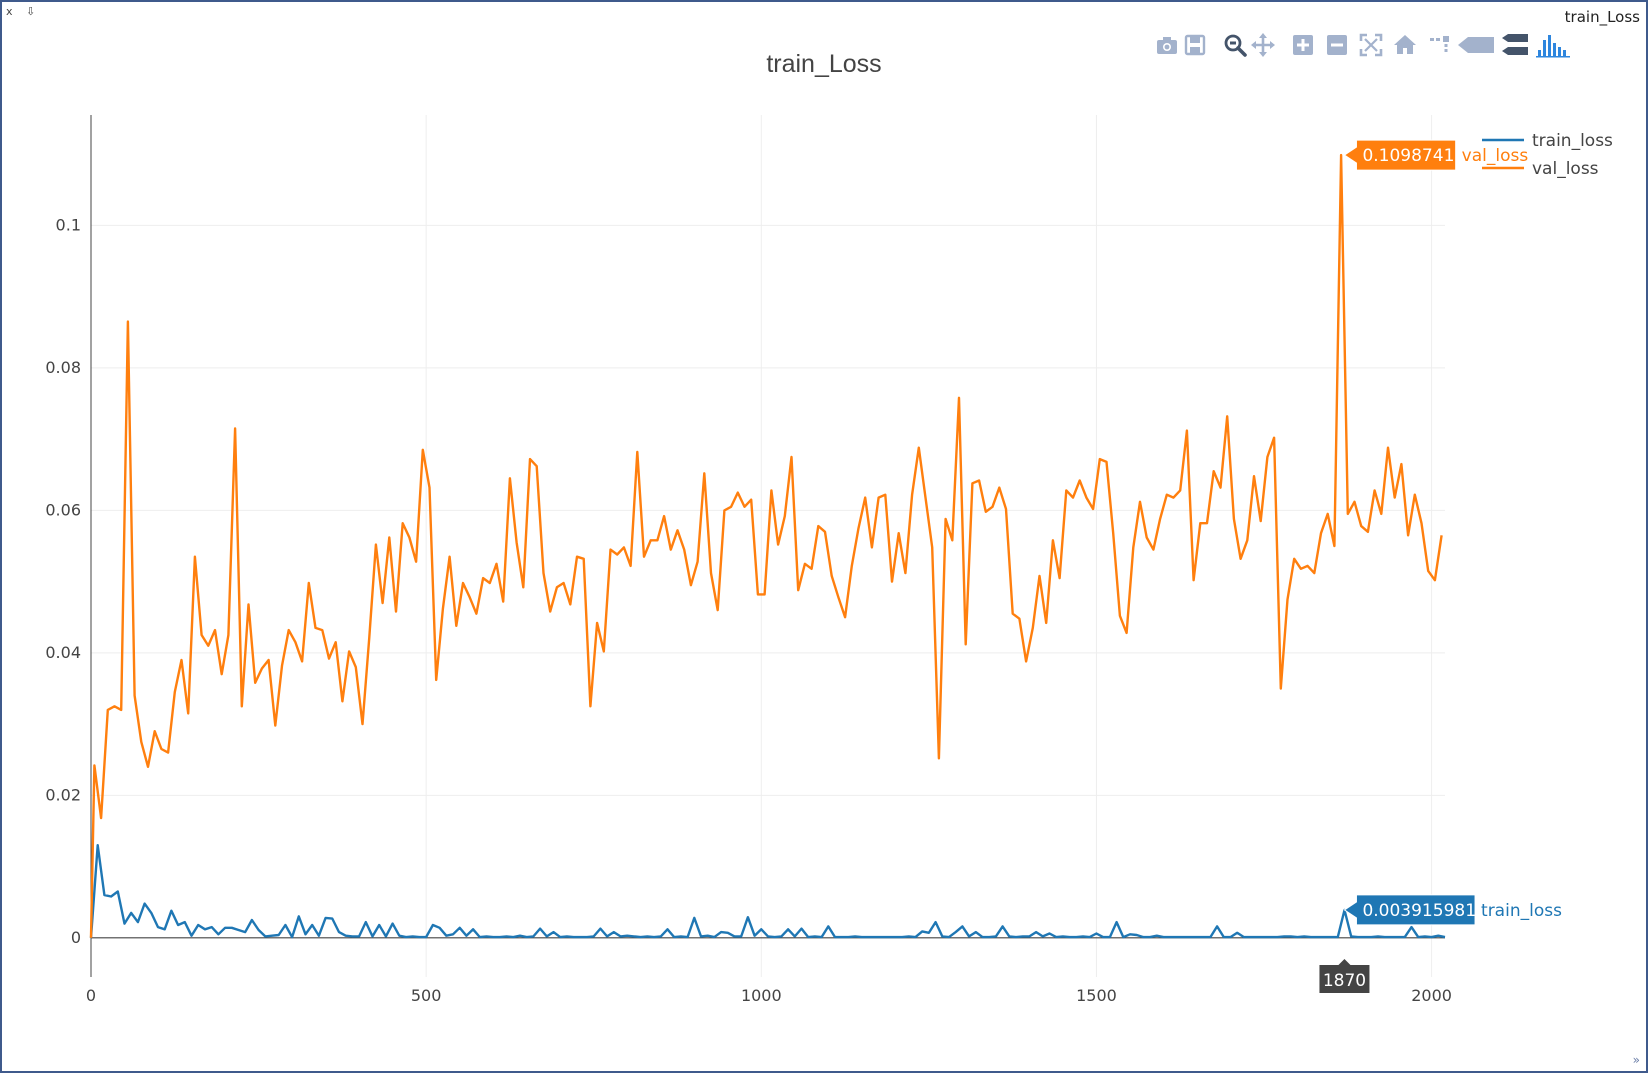 The image size is (1648, 1073). Describe the element at coordinates (1419, 911) in the screenshot. I see `hover-value-train: 0.003915981` at that location.